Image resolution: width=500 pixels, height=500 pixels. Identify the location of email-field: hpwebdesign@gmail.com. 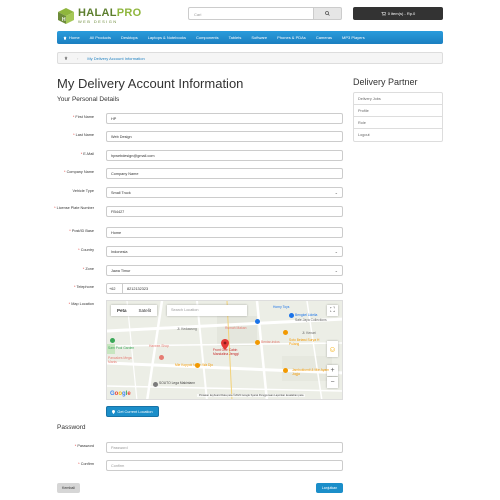
(224, 155).